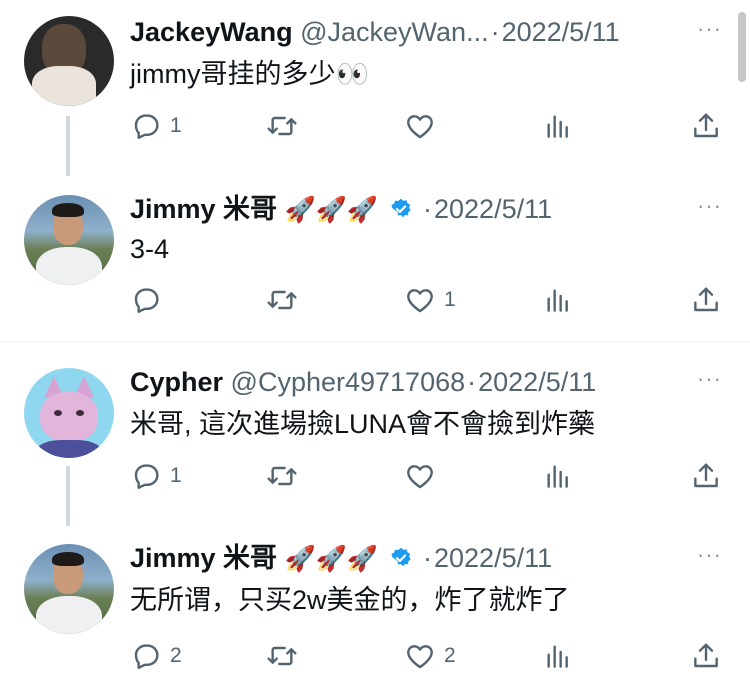 This screenshot has height=676, width=750. Describe the element at coordinates (250, 74) in the screenshot. I see `tweet-text: jimmy哥挂的多少👀` at that location.